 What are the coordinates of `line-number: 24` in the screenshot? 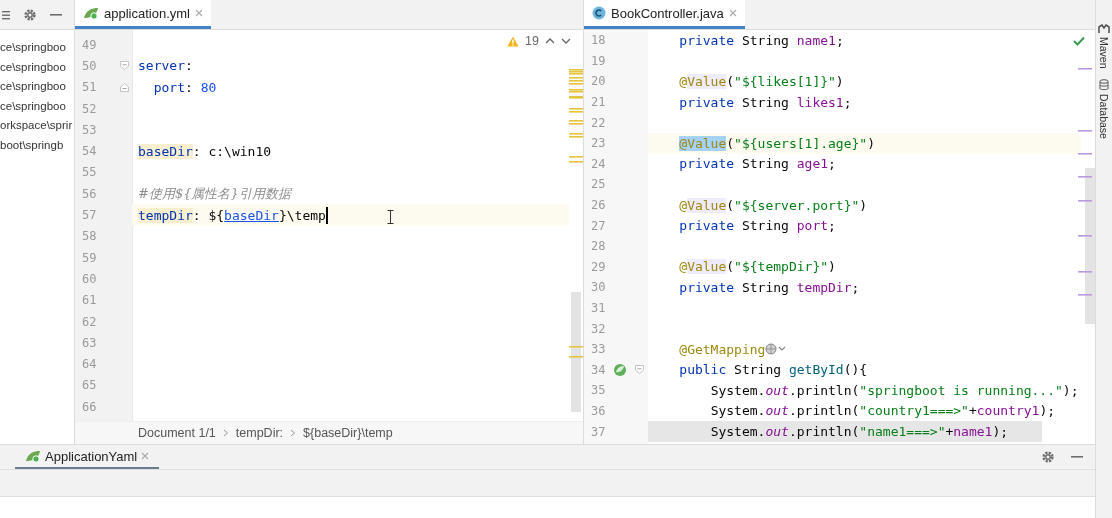 It's located at (599, 163).